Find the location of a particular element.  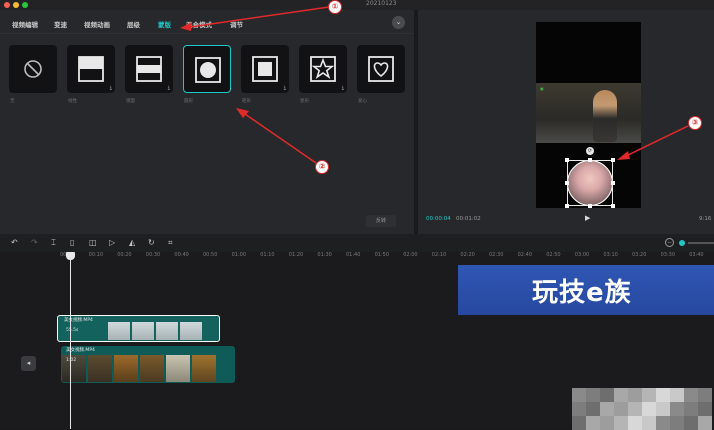

annotation-badge-1: ① is located at coordinates (335, 7).